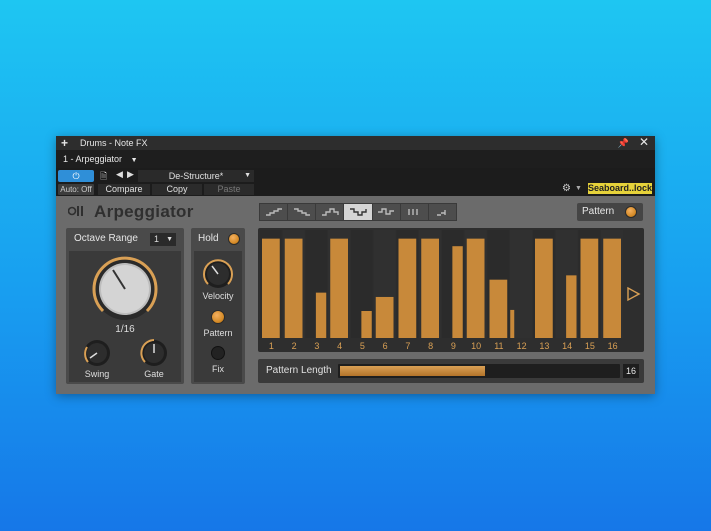  I want to click on pin-icon: 📌, so click(623, 143).